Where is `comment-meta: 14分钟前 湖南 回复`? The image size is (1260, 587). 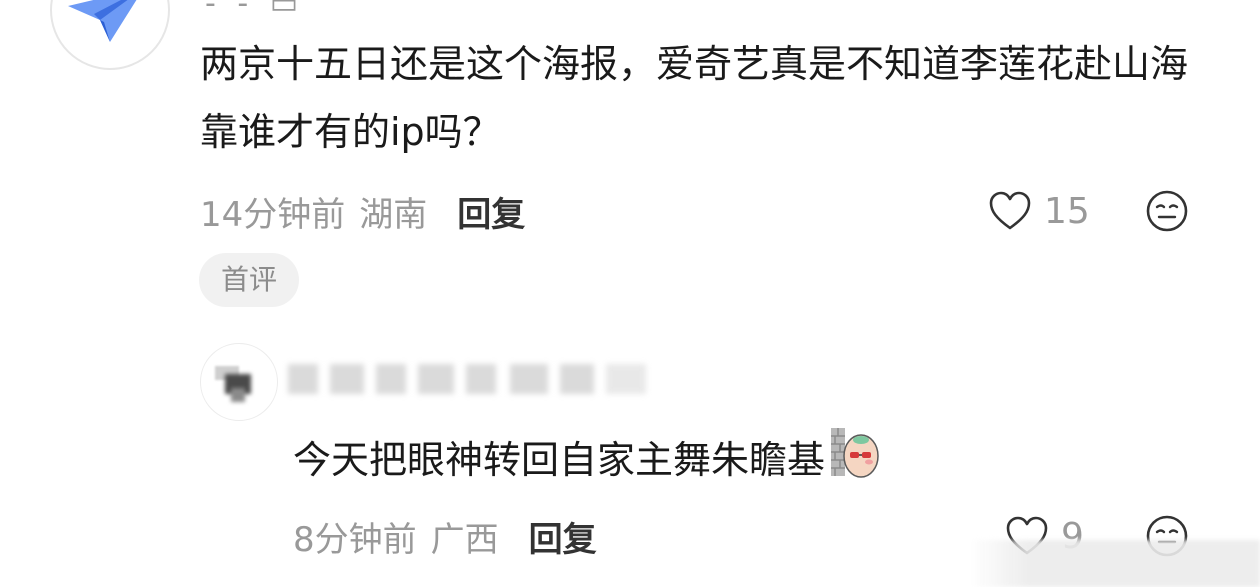
comment-meta: 14分钟前 湖南 回复 is located at coordinates (362, 211).